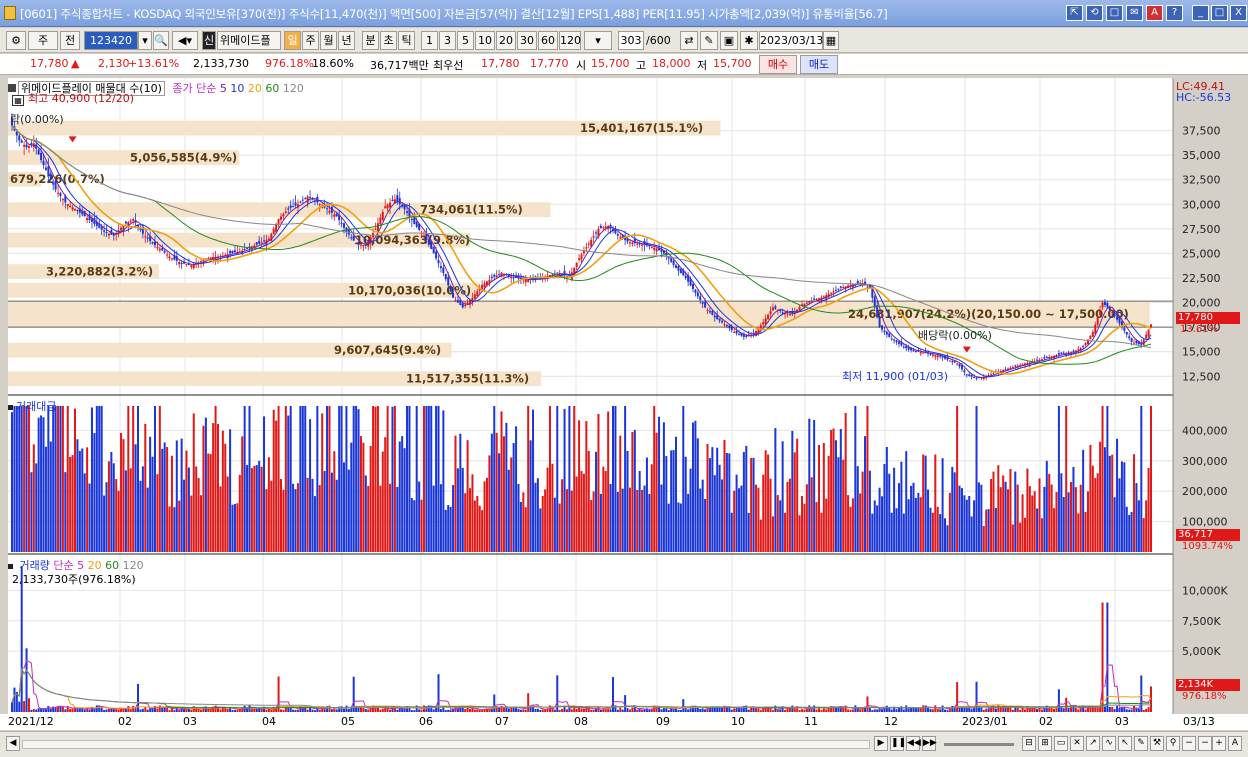 The height and width of the screenshot is (757, 1248). What do you see at coordinates (292, 40) in the screenshot?
I see `tab-day: 일` at bounding box center [292, 40].